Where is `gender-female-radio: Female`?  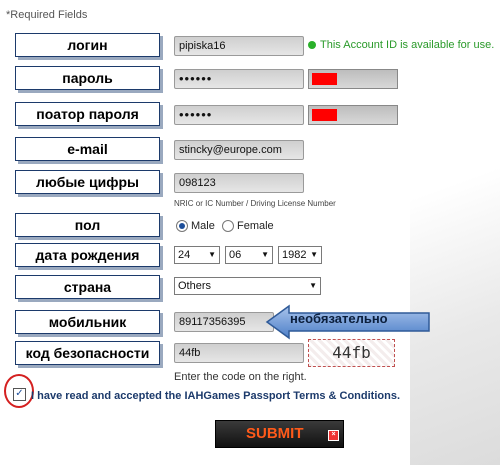 gender-female-radio: Female is located at coordinates (248, 226).